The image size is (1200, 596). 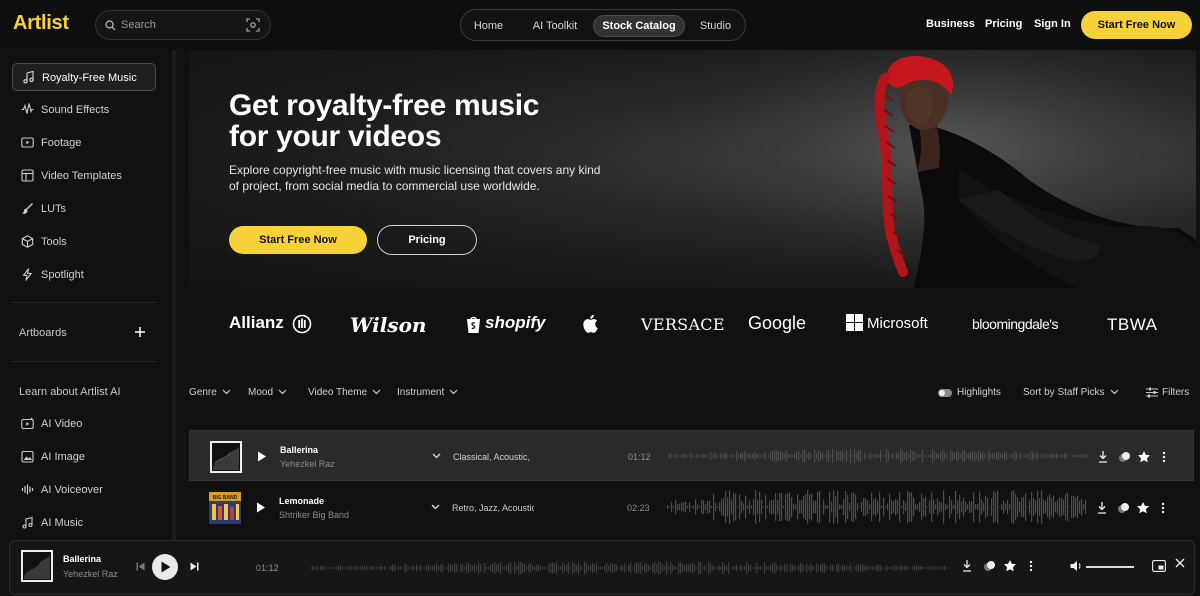 I want to click on filters-button: Filters, so click(x=1167, y=392).